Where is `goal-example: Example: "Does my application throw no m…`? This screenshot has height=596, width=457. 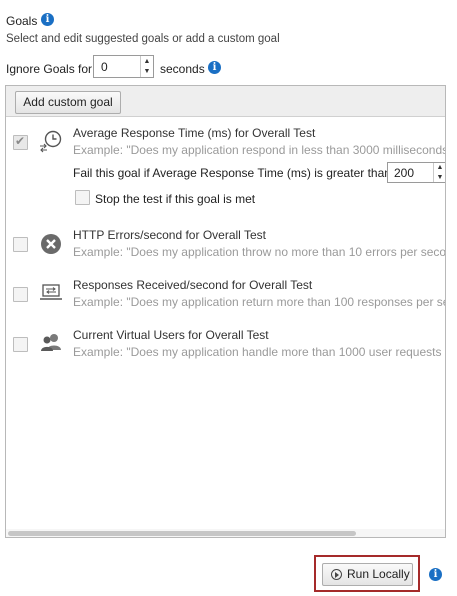 goal-example: Example: "Does my application throw no m… is located at coordinates (259, 252).